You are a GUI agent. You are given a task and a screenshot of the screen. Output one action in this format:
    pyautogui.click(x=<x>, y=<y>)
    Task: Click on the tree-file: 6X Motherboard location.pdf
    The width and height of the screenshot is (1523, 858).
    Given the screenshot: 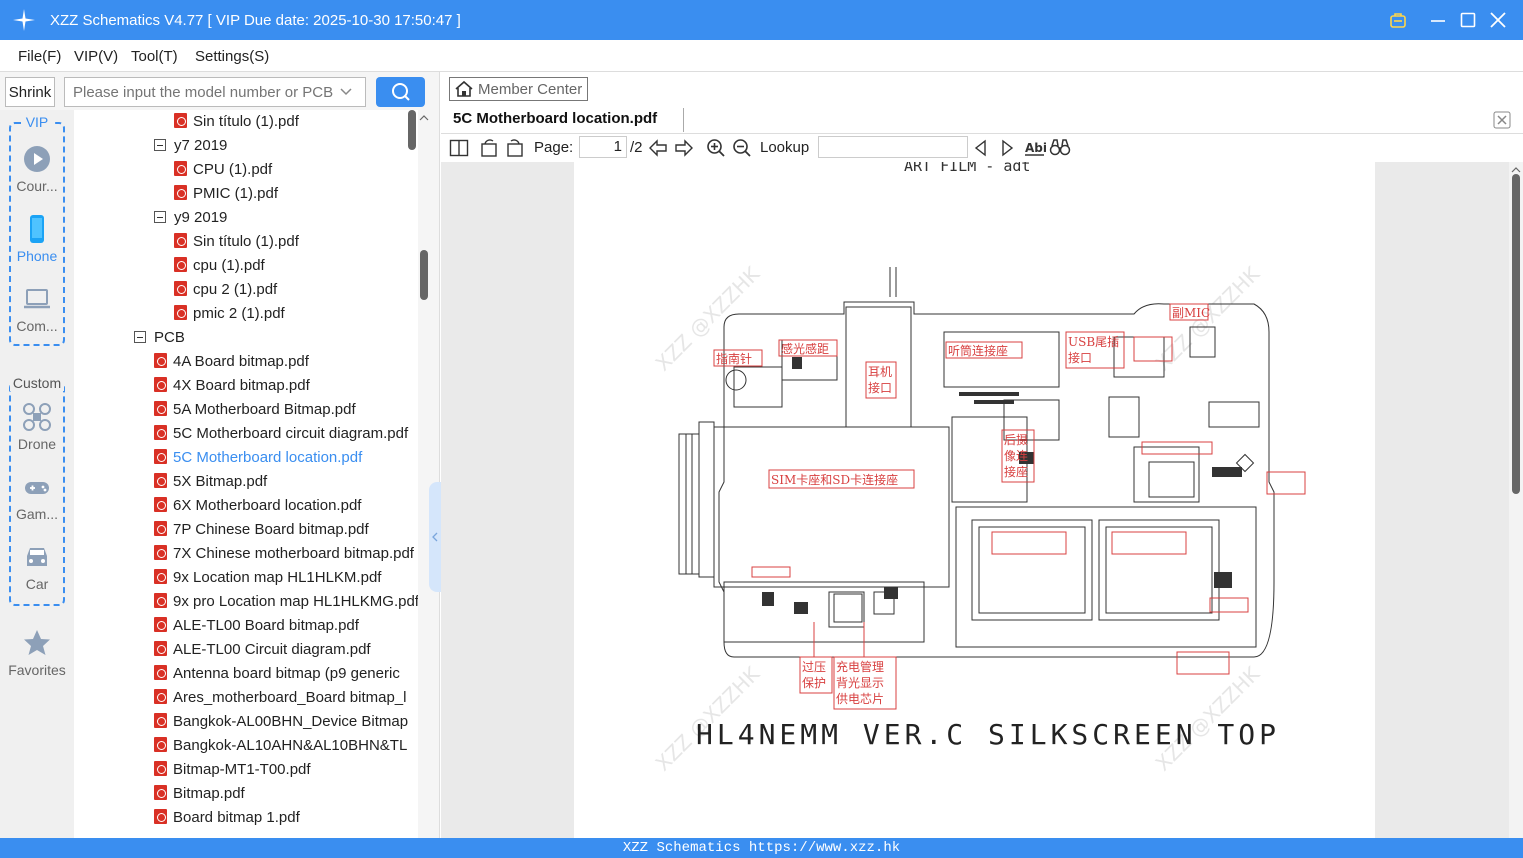 What is the action you would take?
    pyautogui.click(x=257, y=506)
    